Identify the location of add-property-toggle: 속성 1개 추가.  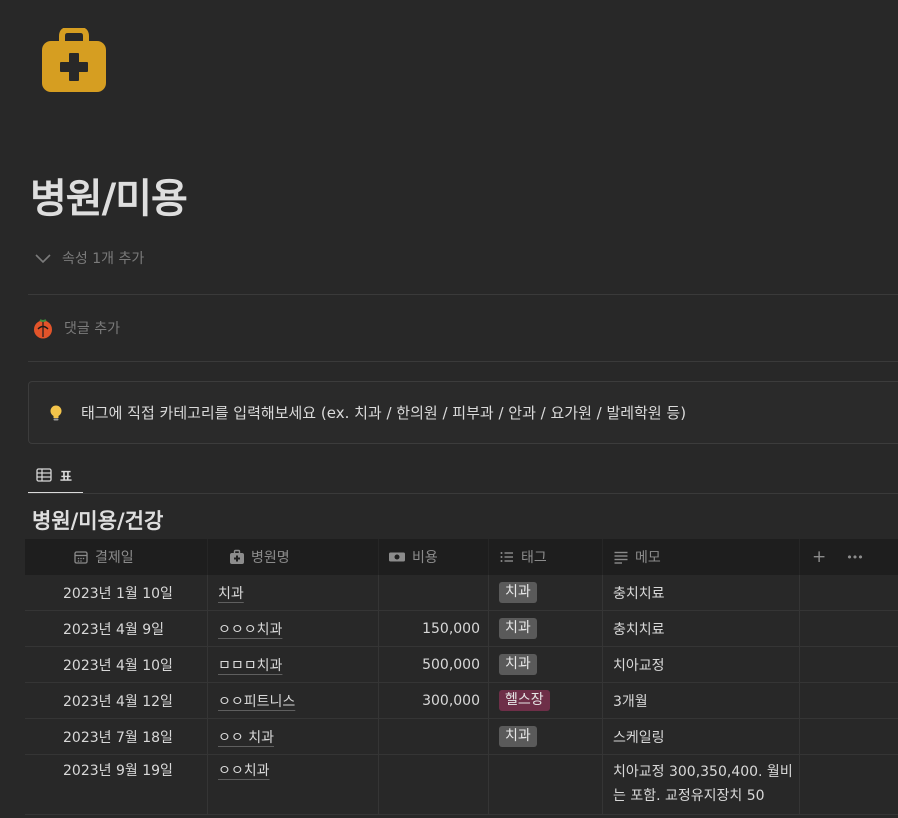
(89, 258).